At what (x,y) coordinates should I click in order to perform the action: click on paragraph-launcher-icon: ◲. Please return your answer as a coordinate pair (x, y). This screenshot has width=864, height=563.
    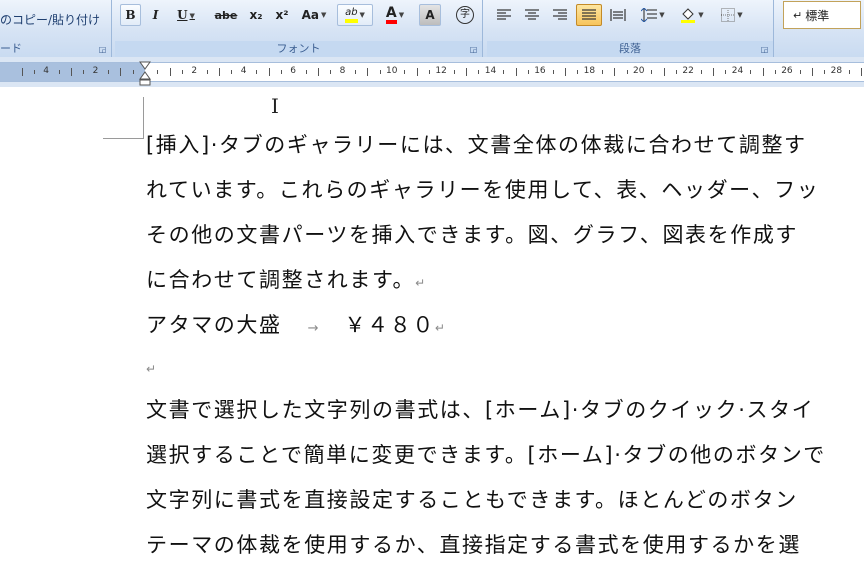
    Looking at the image, I should click on (764, 49).